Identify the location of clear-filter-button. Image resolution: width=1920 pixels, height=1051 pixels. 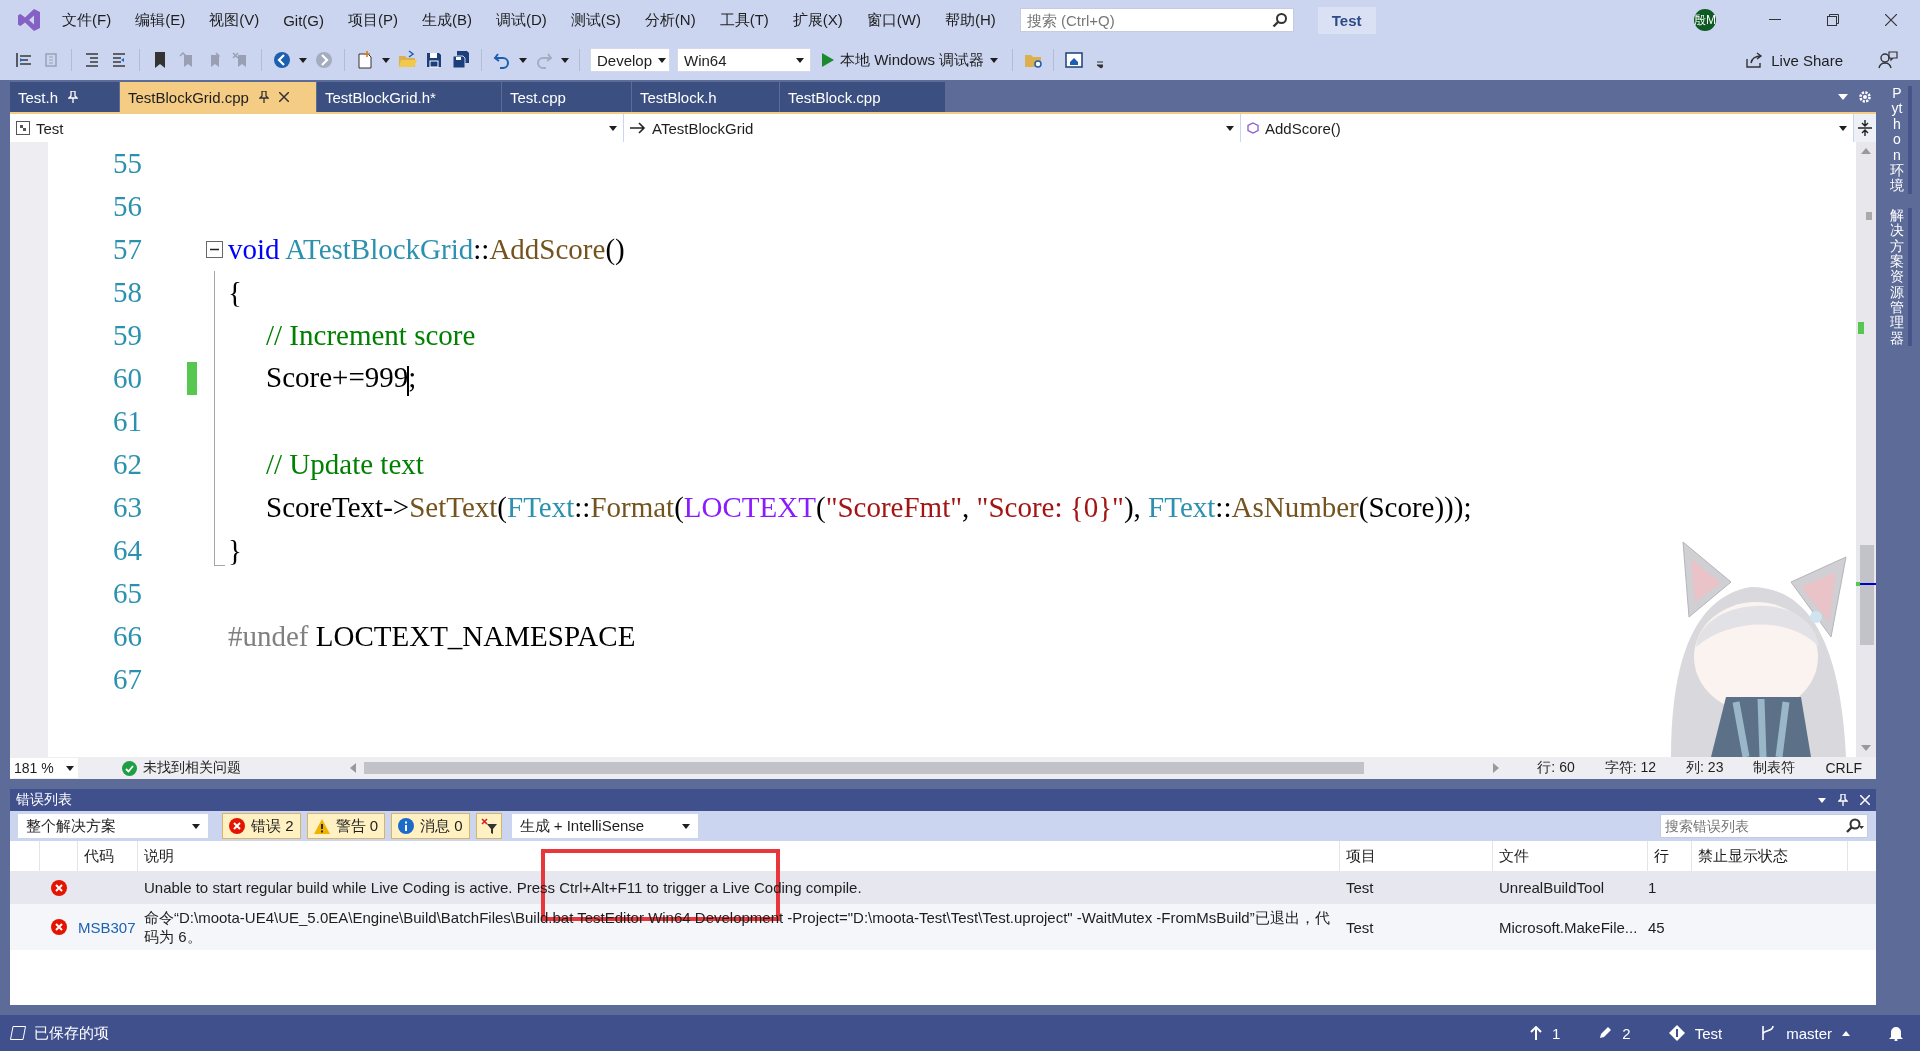
(488, 826).